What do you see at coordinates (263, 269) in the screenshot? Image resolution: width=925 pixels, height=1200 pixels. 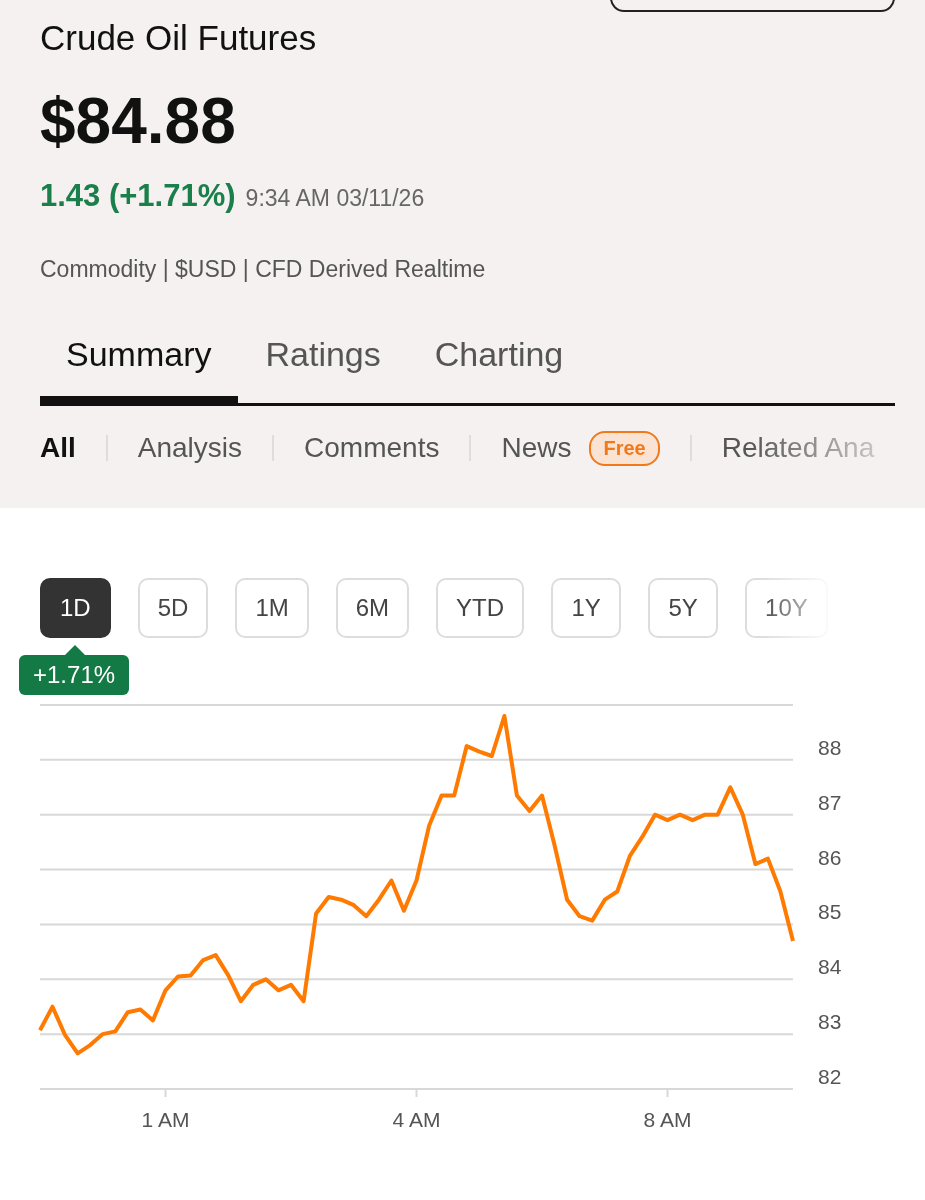 I see `instrument-meta: Commodity | $USD | CFD Derived Realtime` at bounding box center [263, 269].